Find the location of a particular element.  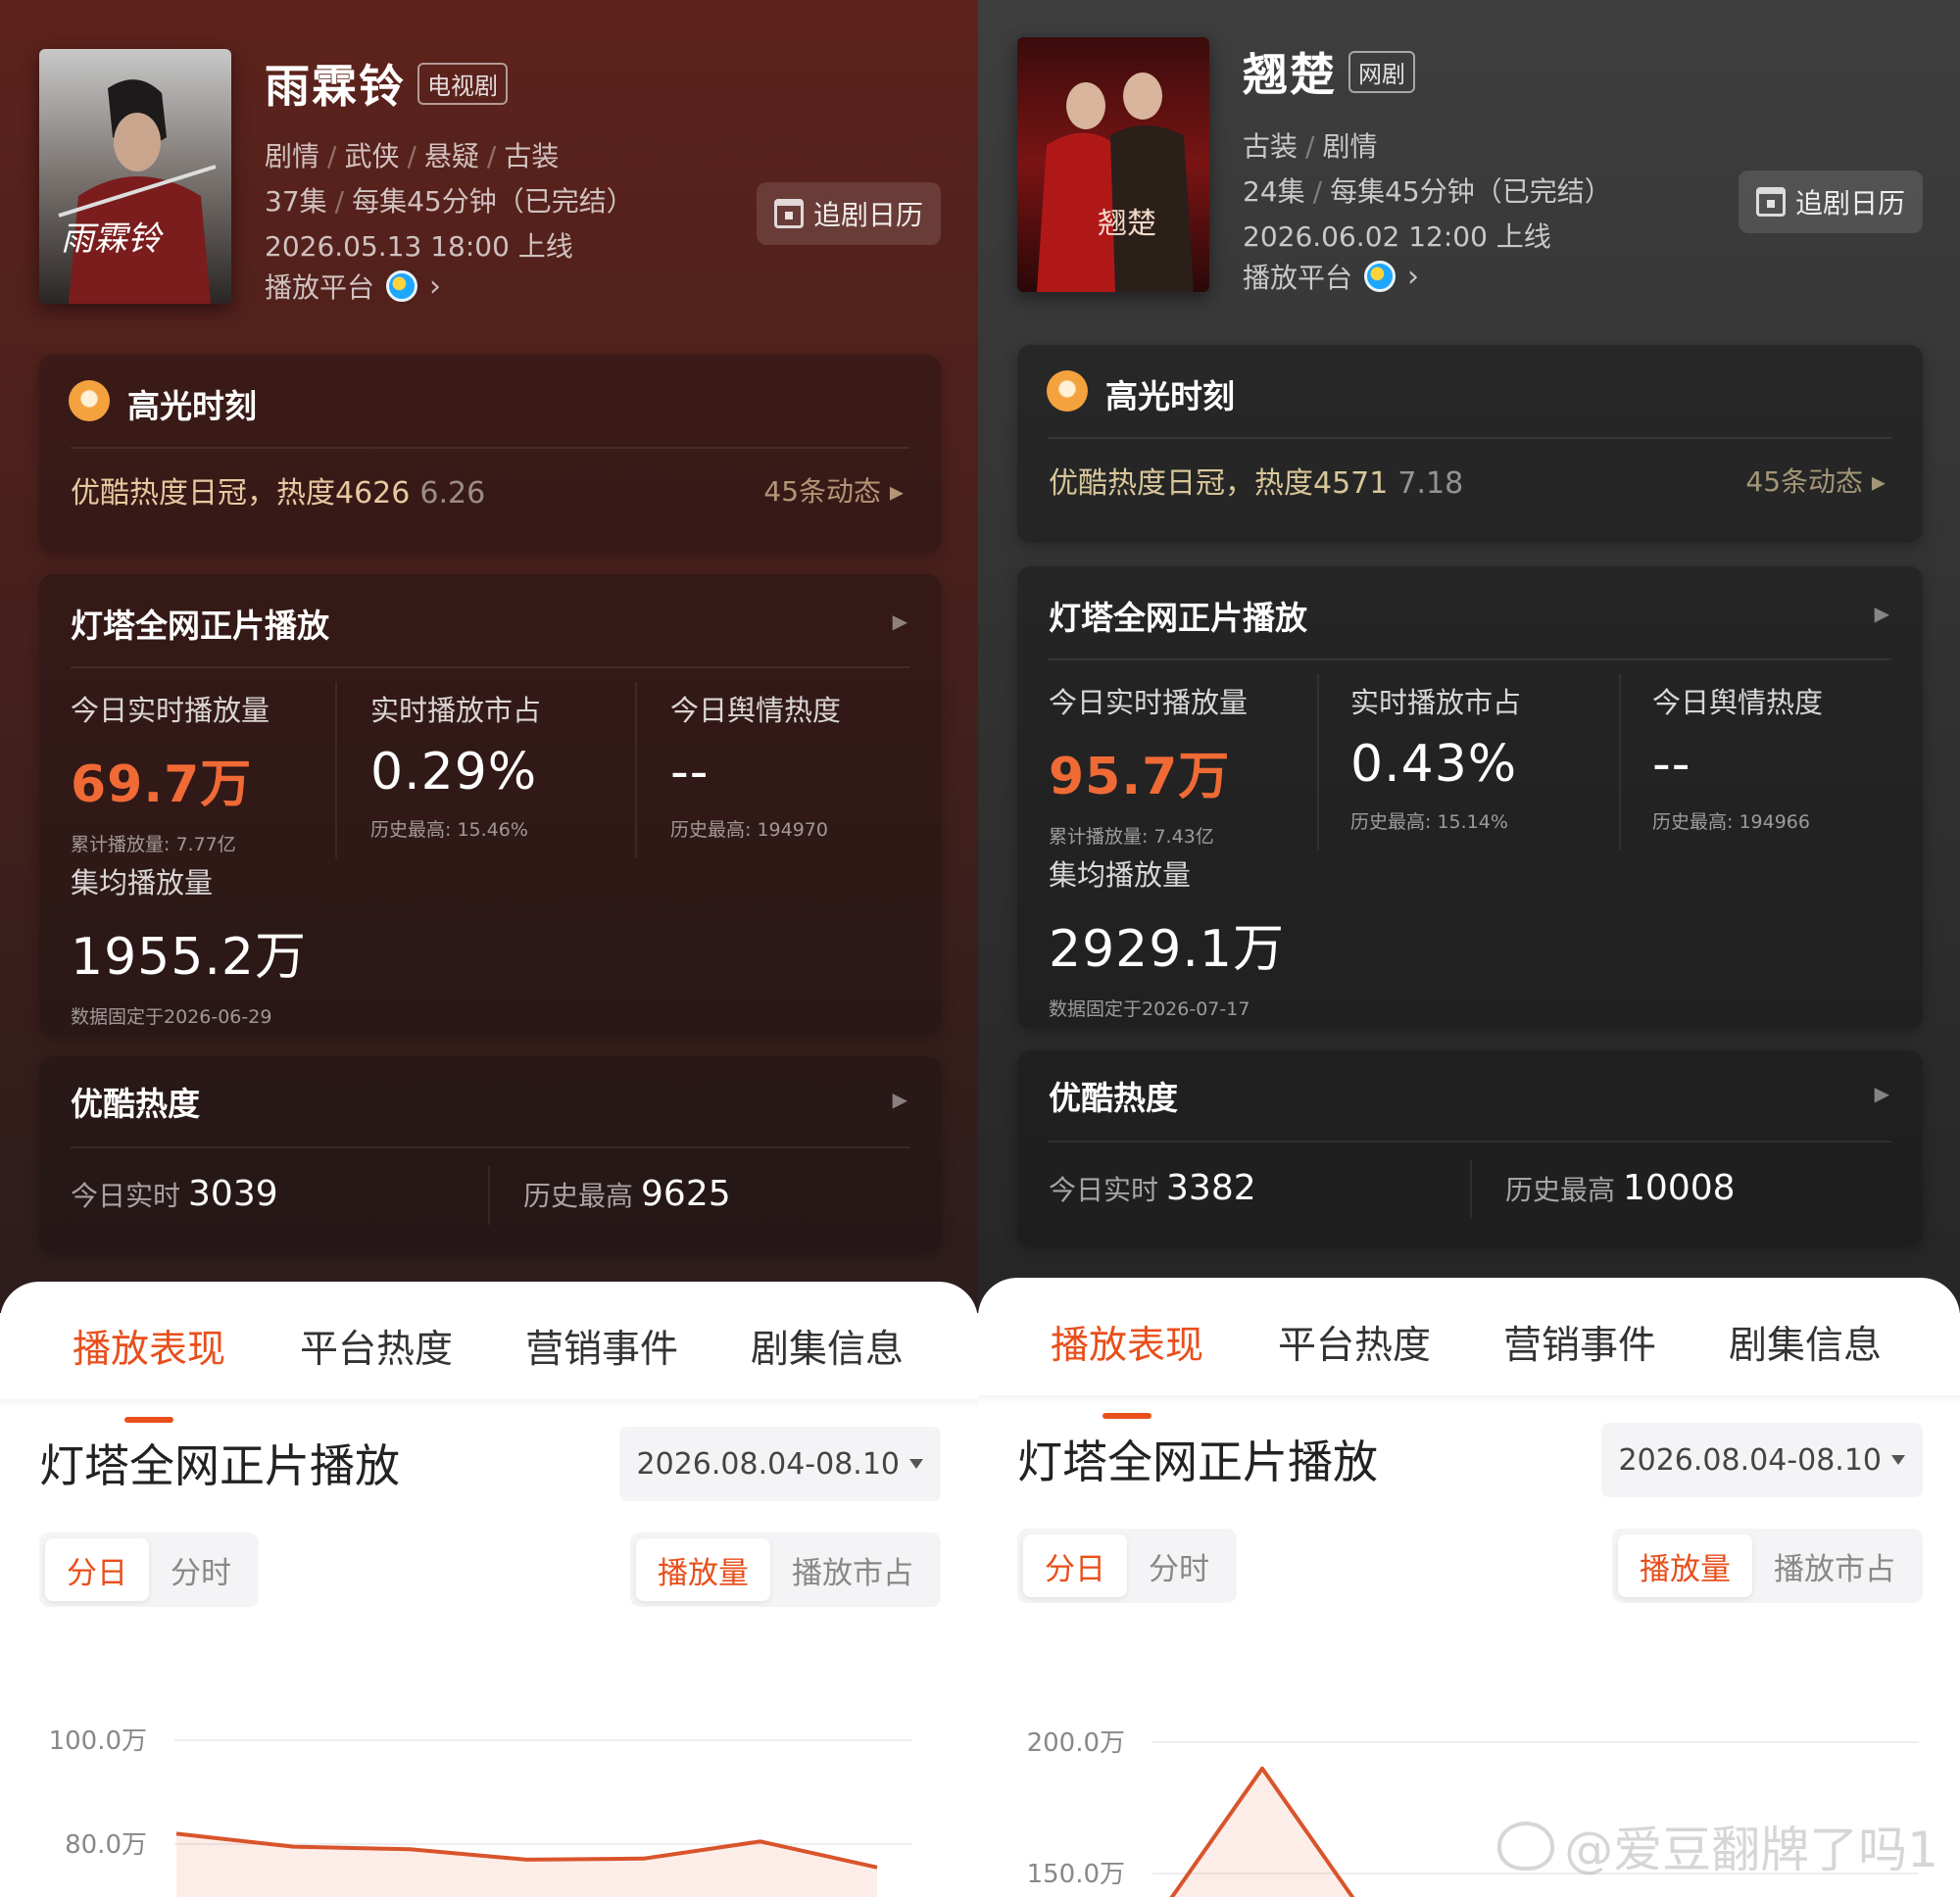

youku-heat-card: 优酷热度 ▶ 今日实时 3382 历史最高 10008 is located at coordinates (1470, 1148).